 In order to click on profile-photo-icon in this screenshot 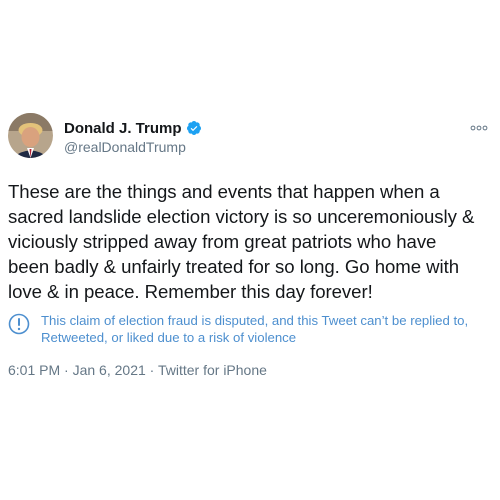, I will do `click(30, 135)`.